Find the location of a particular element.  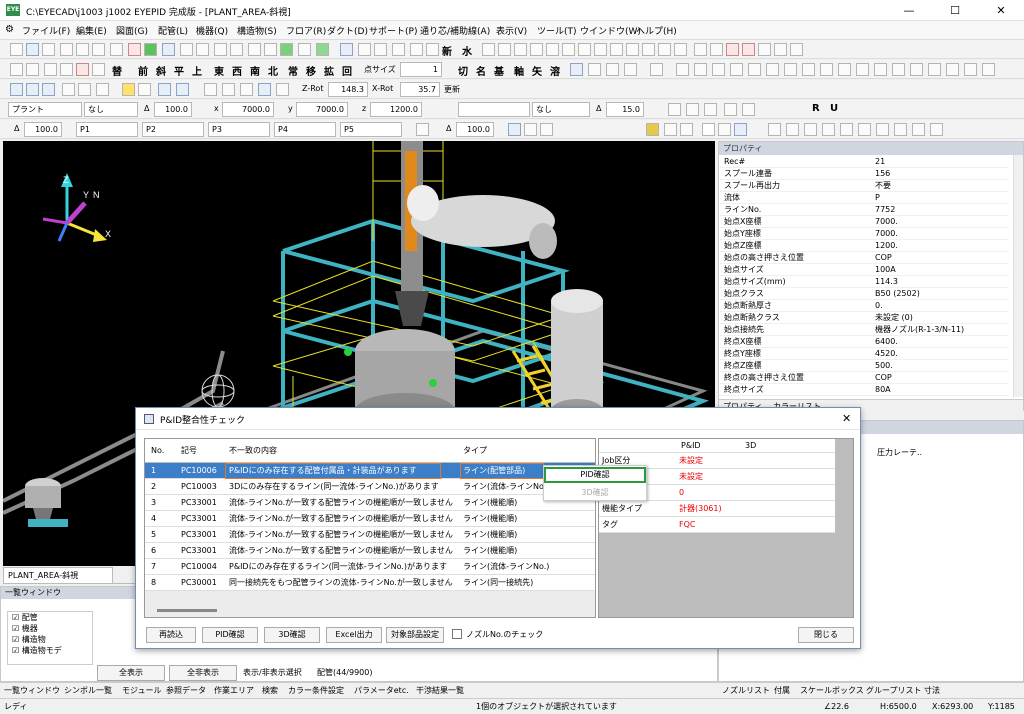

excel-export-button: Excel出力 is located at coordinates (354, 635).